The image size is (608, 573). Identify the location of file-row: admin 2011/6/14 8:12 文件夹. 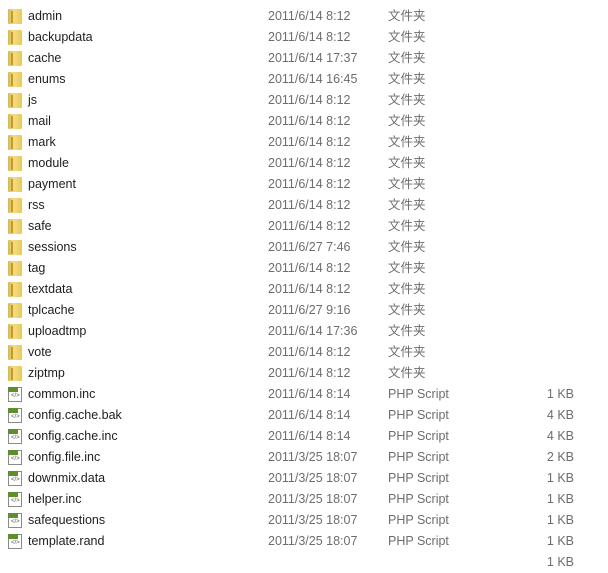
(304, 16).